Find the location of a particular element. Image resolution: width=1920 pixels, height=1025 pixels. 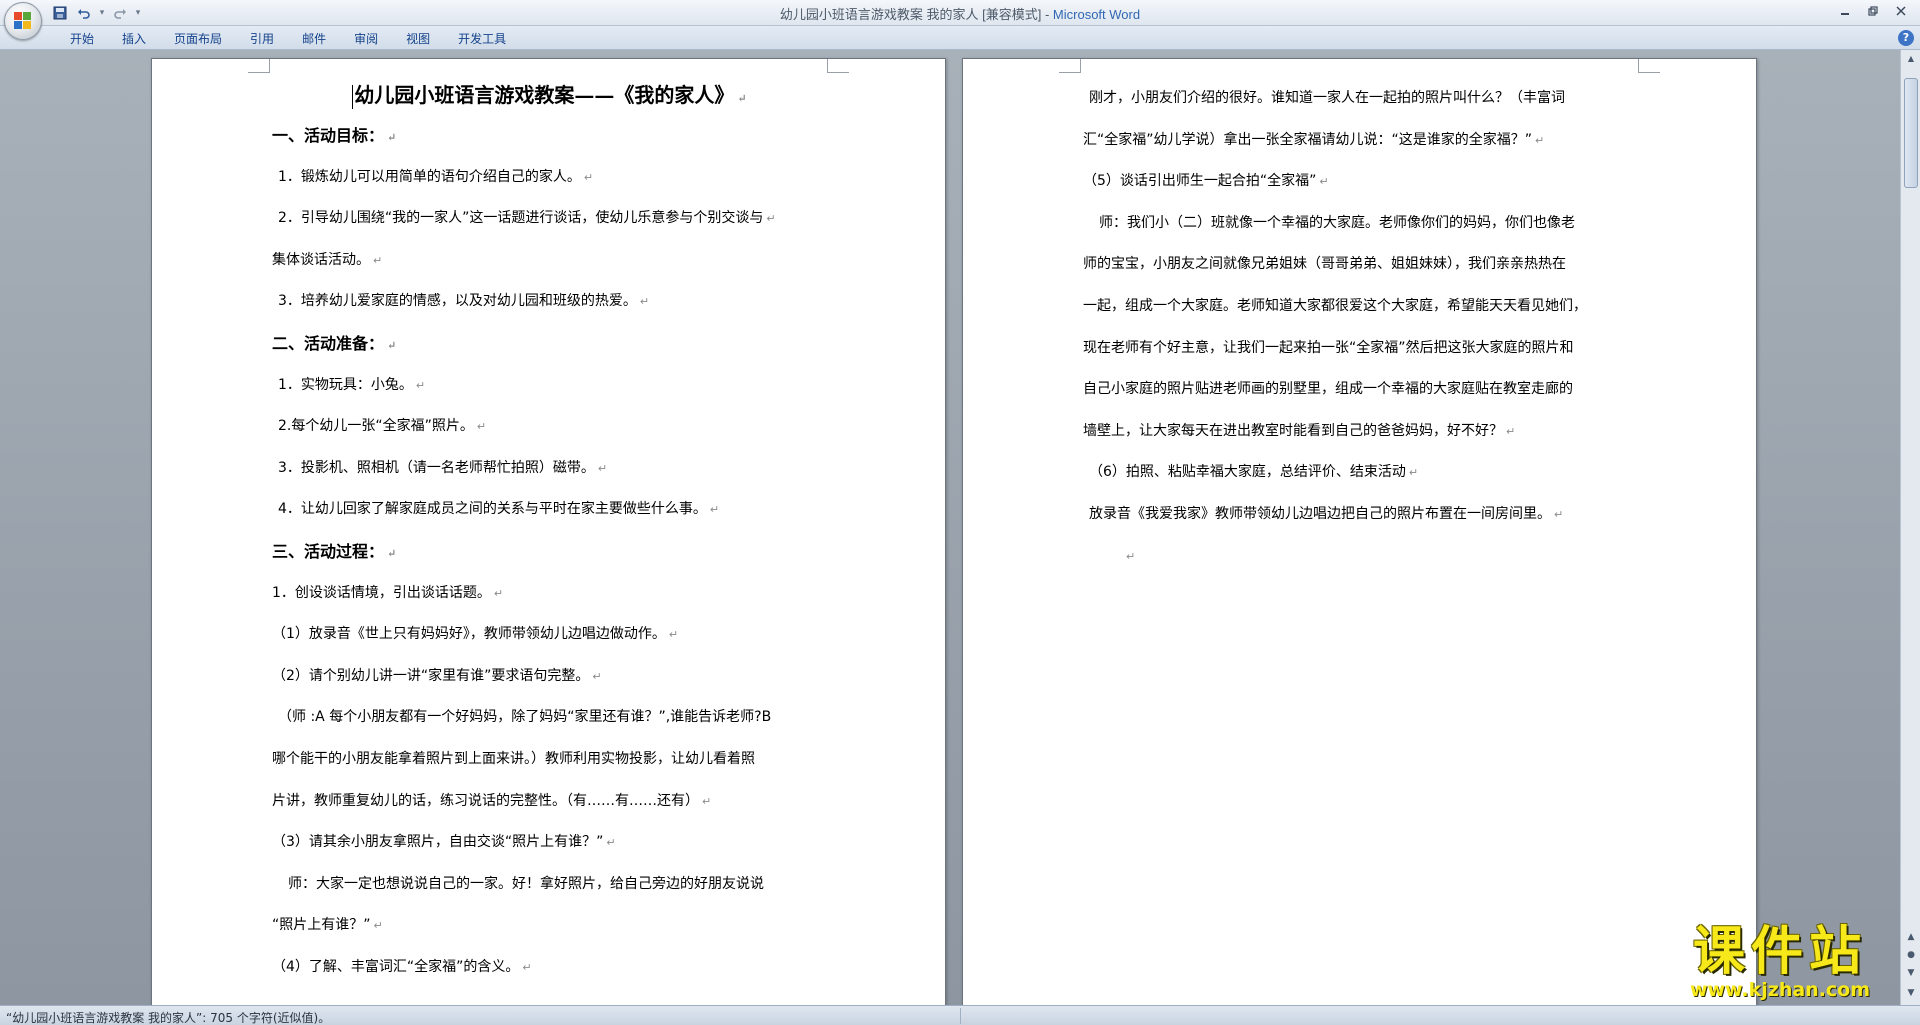

paragraph: 2.每个幼儿一张“全家福”照片。 ↵ is located at coordinates (382, 426).